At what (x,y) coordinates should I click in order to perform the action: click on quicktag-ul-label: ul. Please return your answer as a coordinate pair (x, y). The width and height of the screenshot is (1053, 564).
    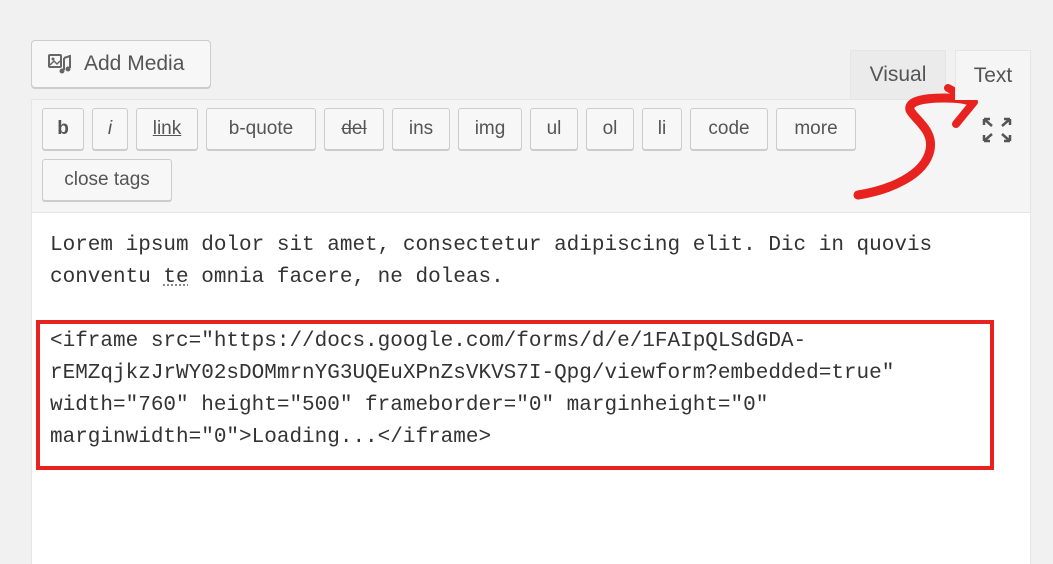
    Looking at the image, I should click on (554, 128).